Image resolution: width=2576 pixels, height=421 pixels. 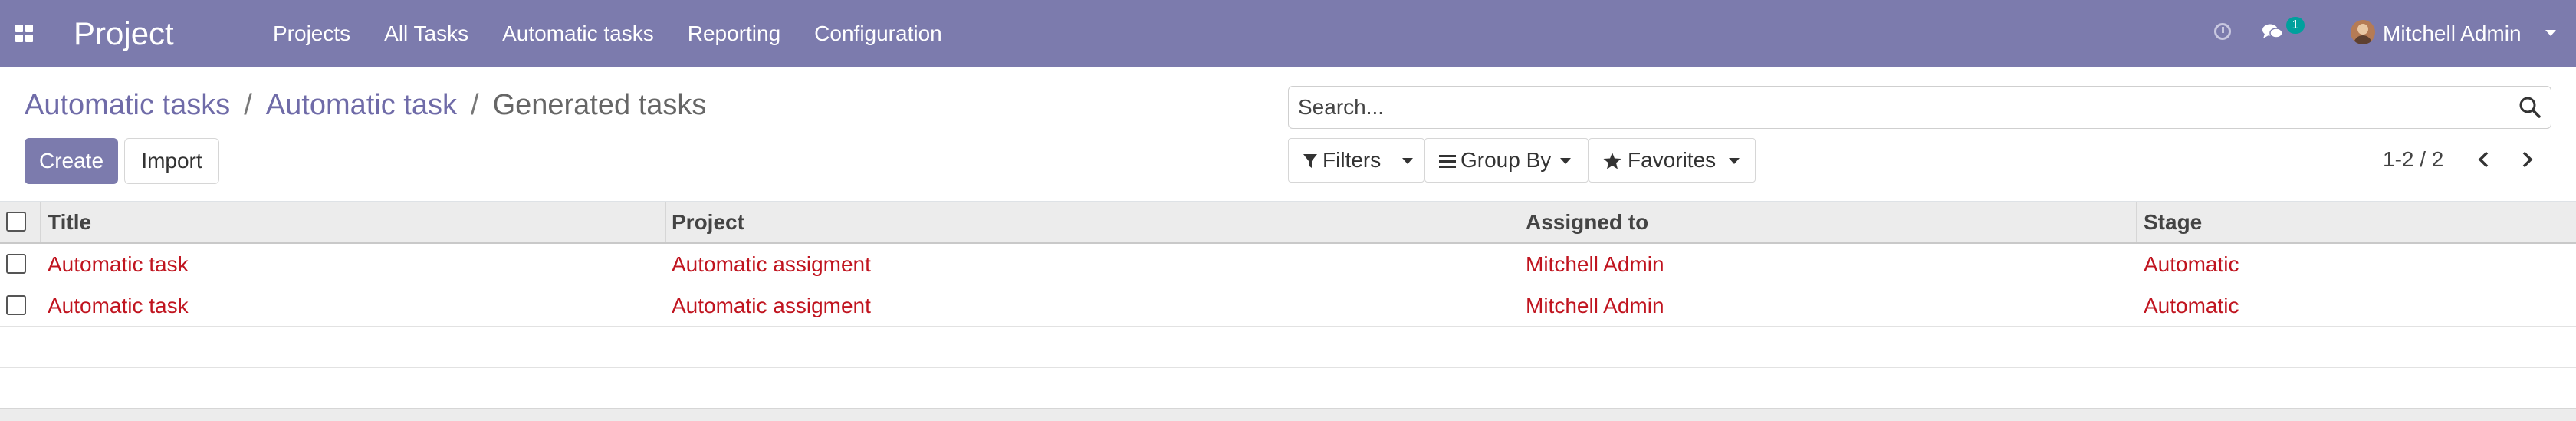 I want to click on filters-label: Filters, so click(x=1352, y=160).